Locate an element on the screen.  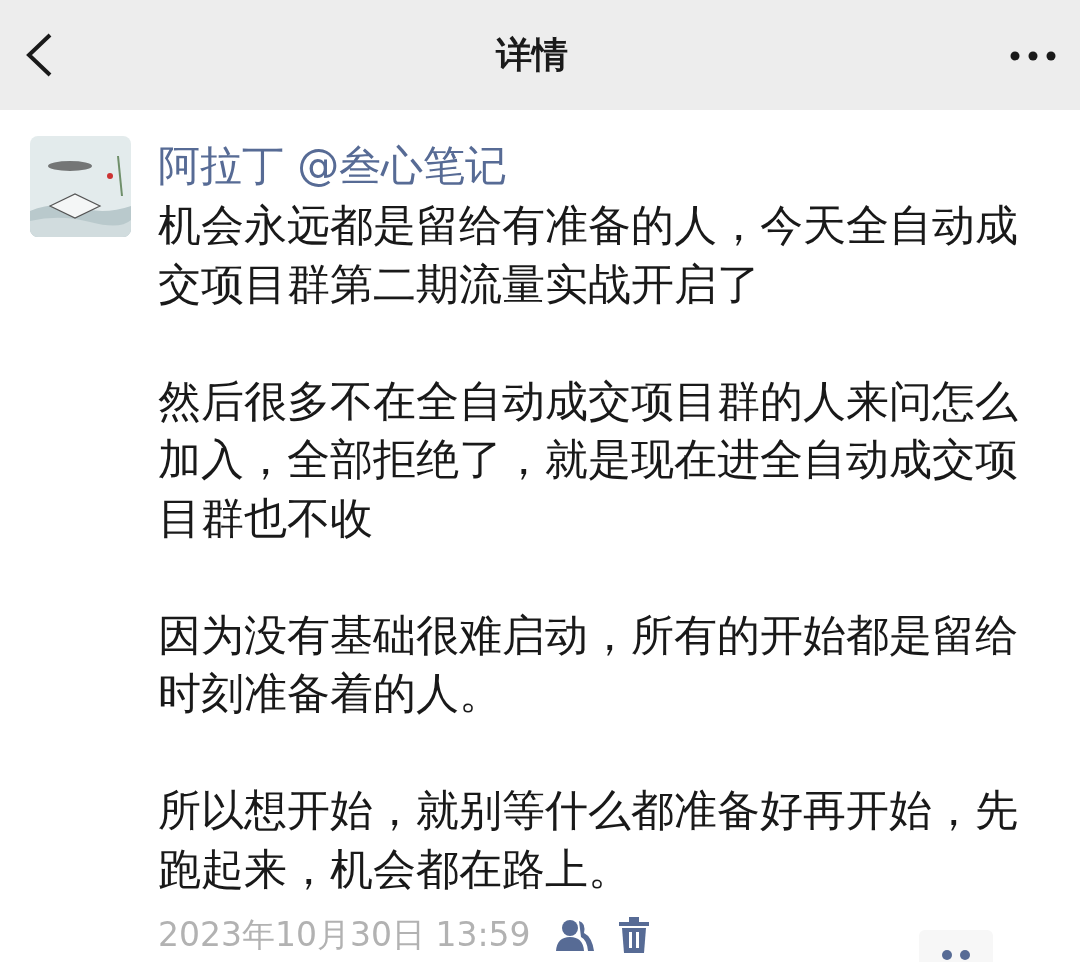
post-paragraph: 所以想开始，就别等什么都准备好再开始，先跑起来，机会都在路上。 is located at coordinates (588, 840).